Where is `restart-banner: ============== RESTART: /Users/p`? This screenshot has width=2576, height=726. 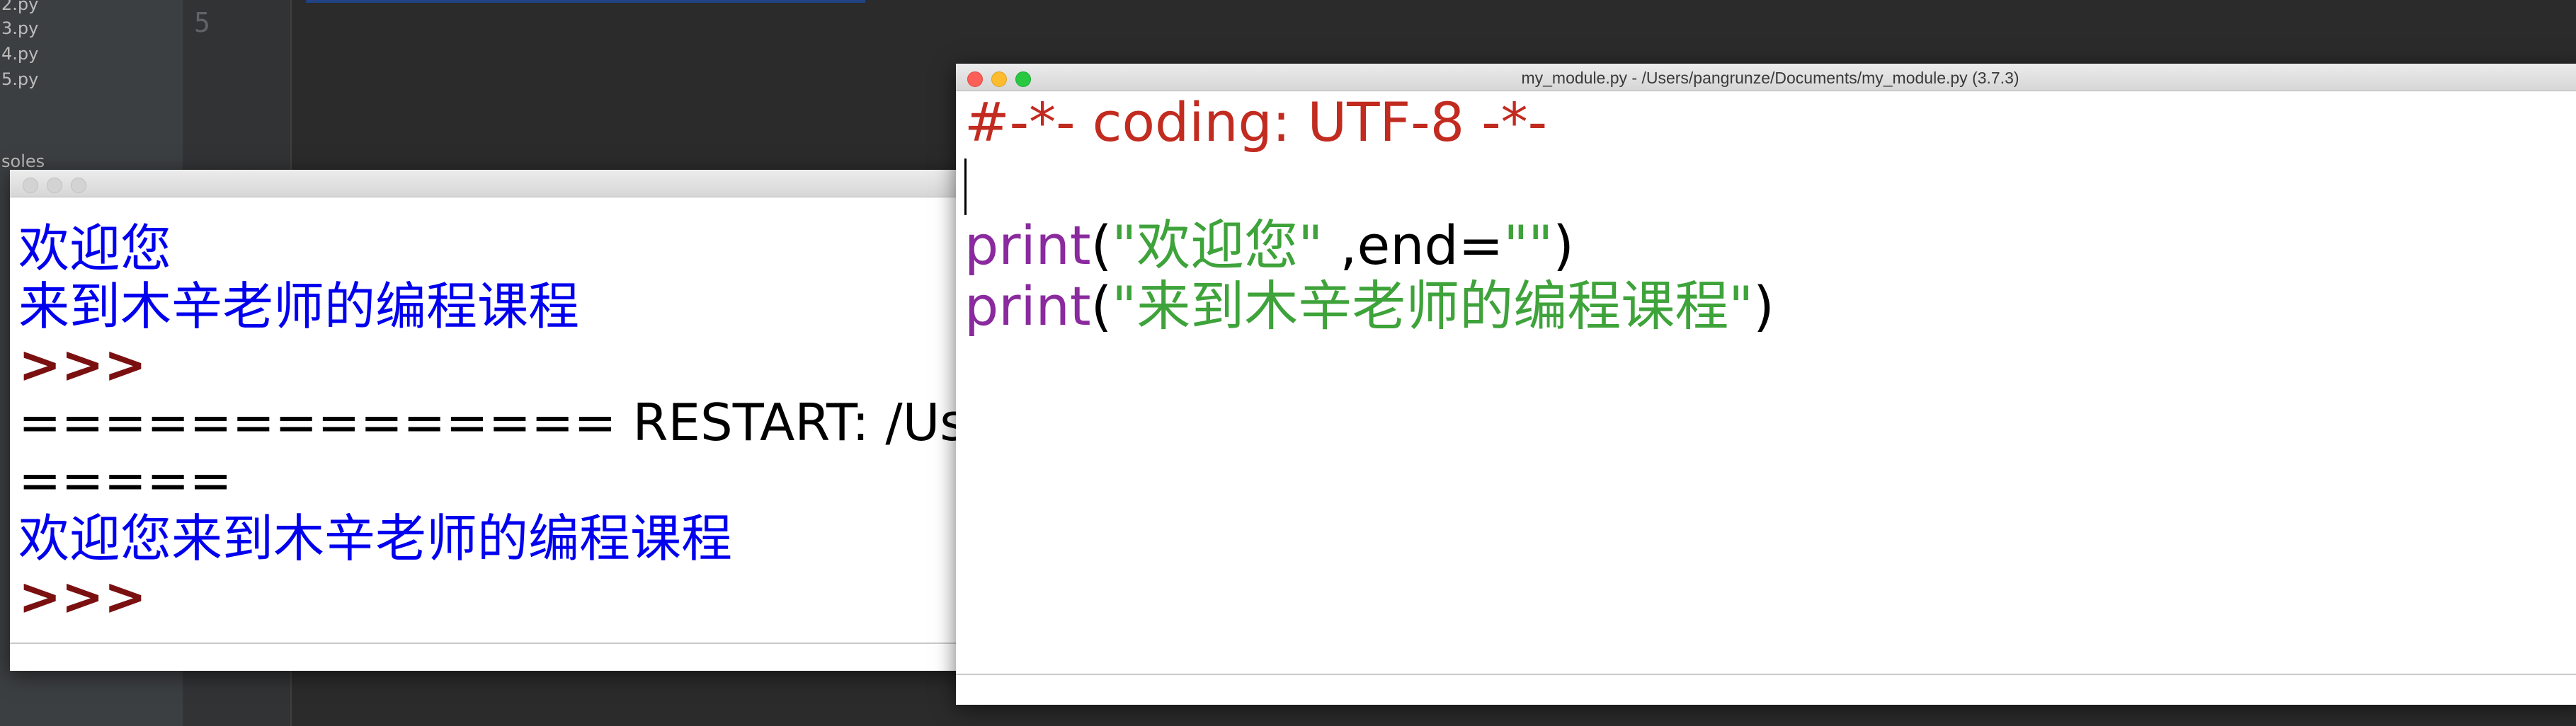 restart-banner: ============== RESTART: /Users/p is located at coordinates (556, 422).